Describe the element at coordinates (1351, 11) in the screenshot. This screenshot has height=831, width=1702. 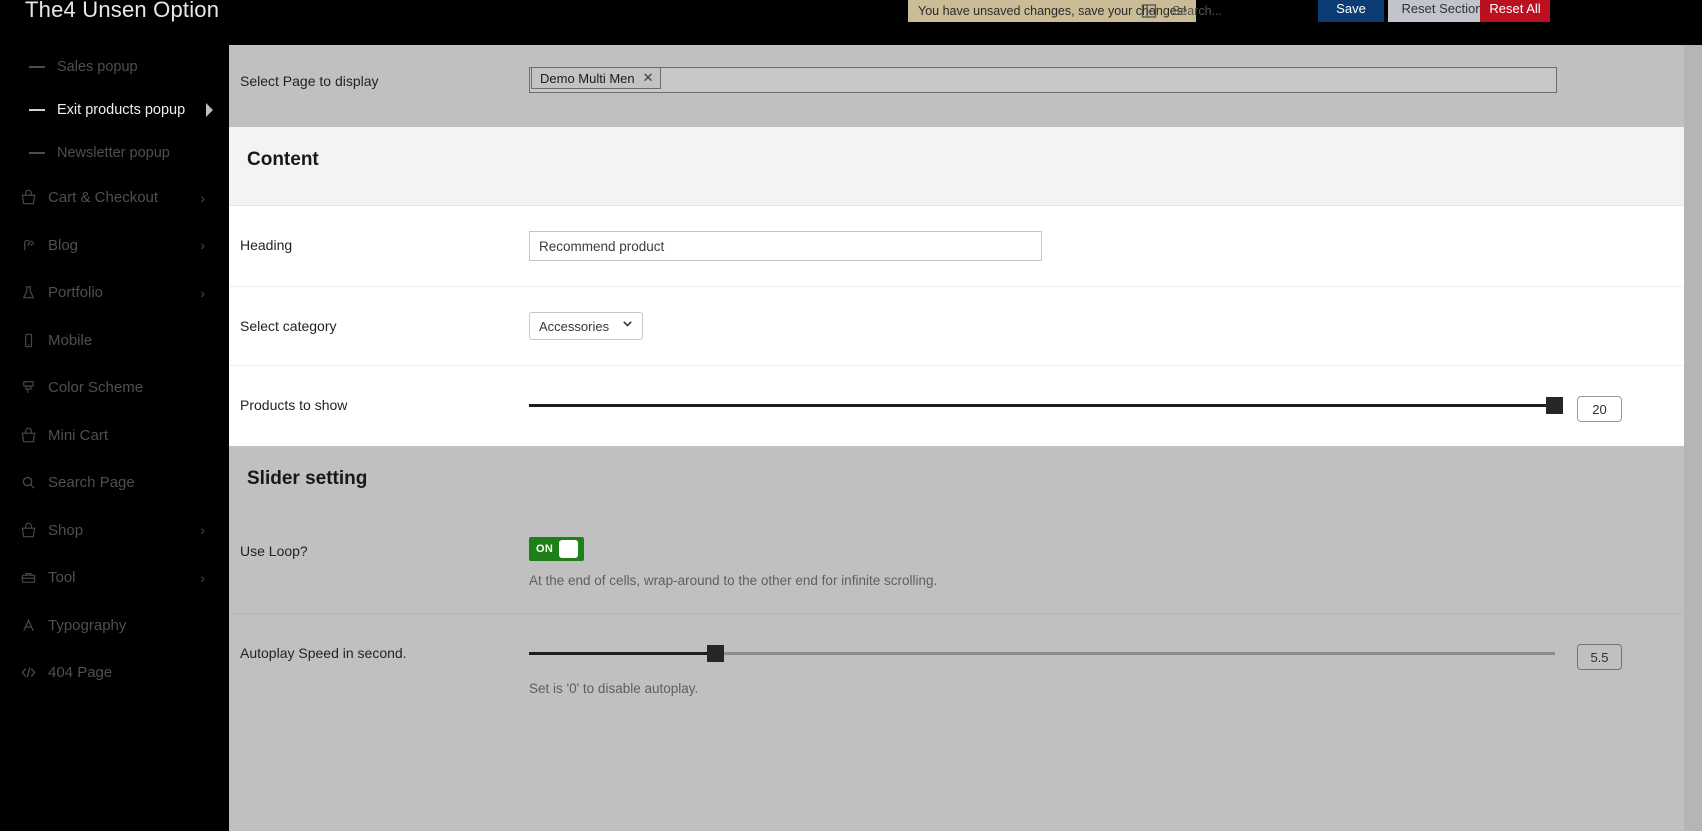
I see `save-button: Save` at that location.